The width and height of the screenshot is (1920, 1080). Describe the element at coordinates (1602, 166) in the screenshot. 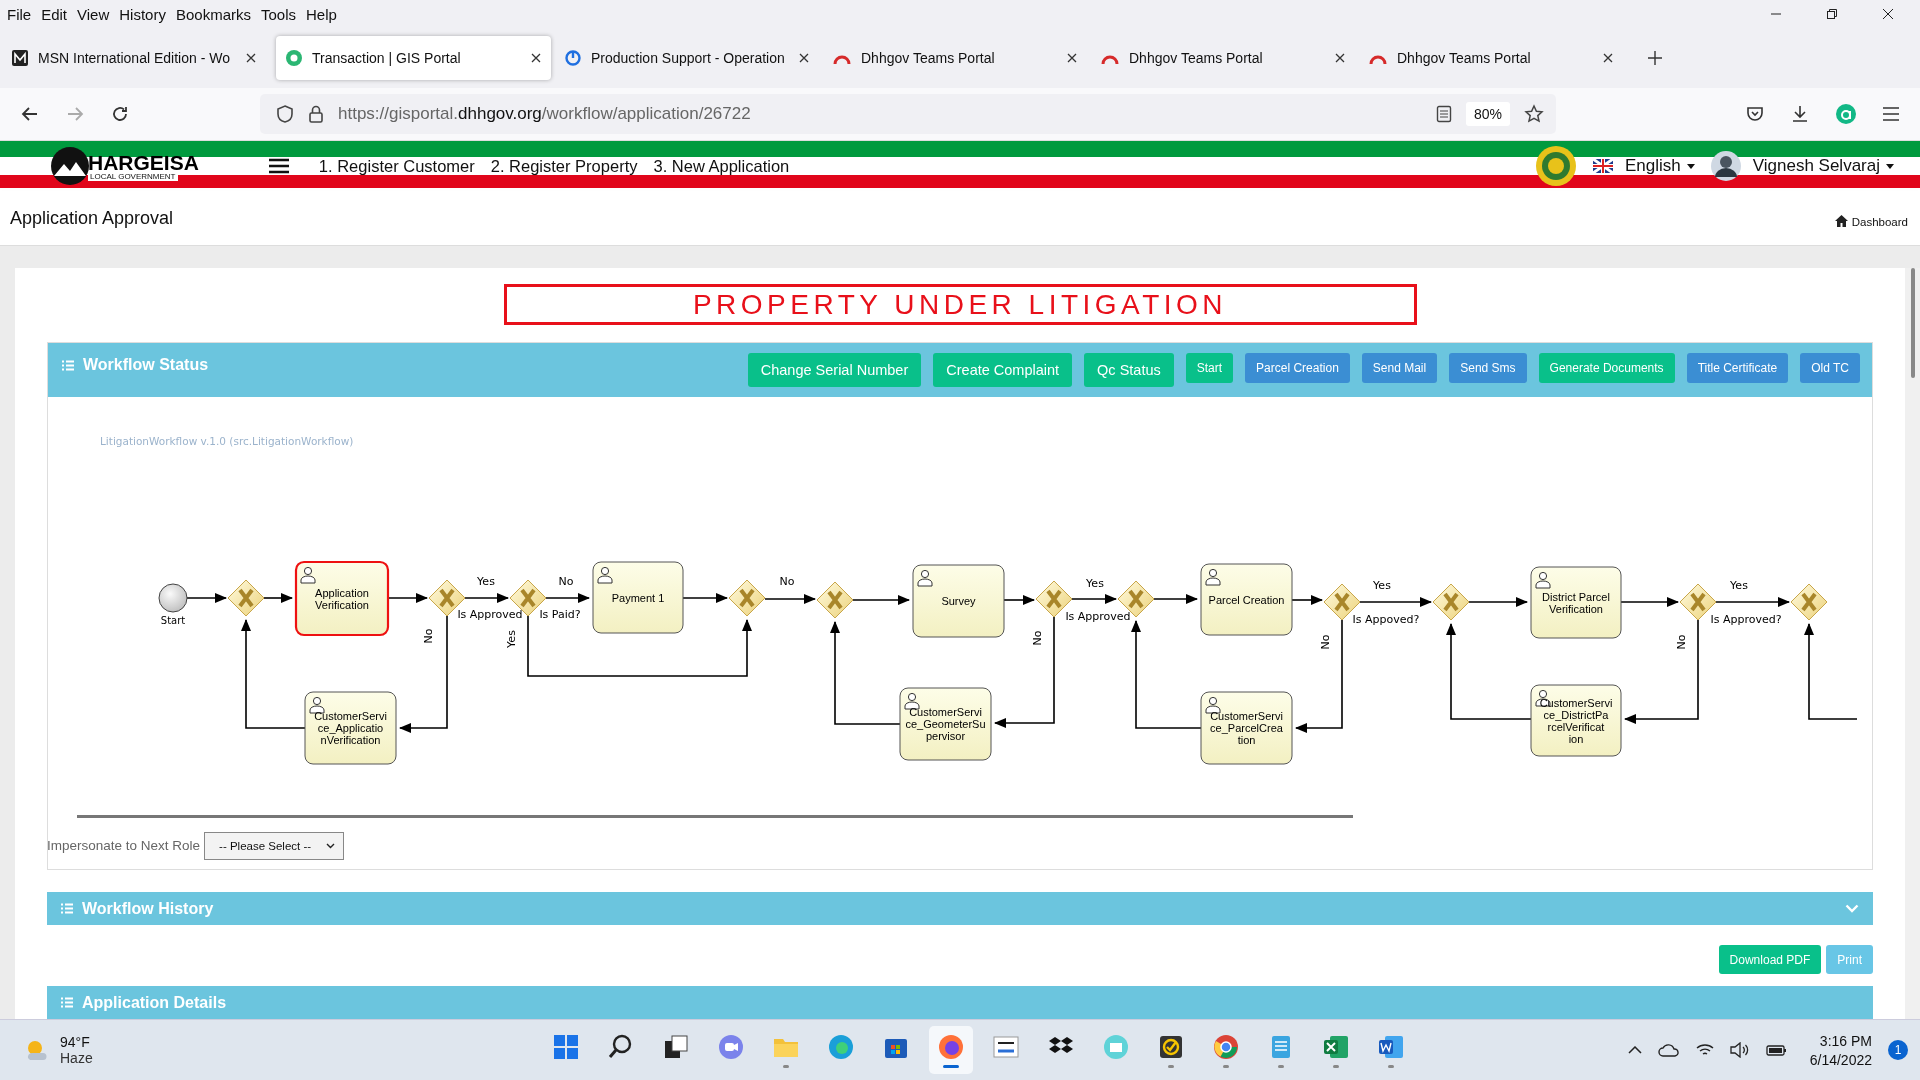

I see `flag-icon` at that location.